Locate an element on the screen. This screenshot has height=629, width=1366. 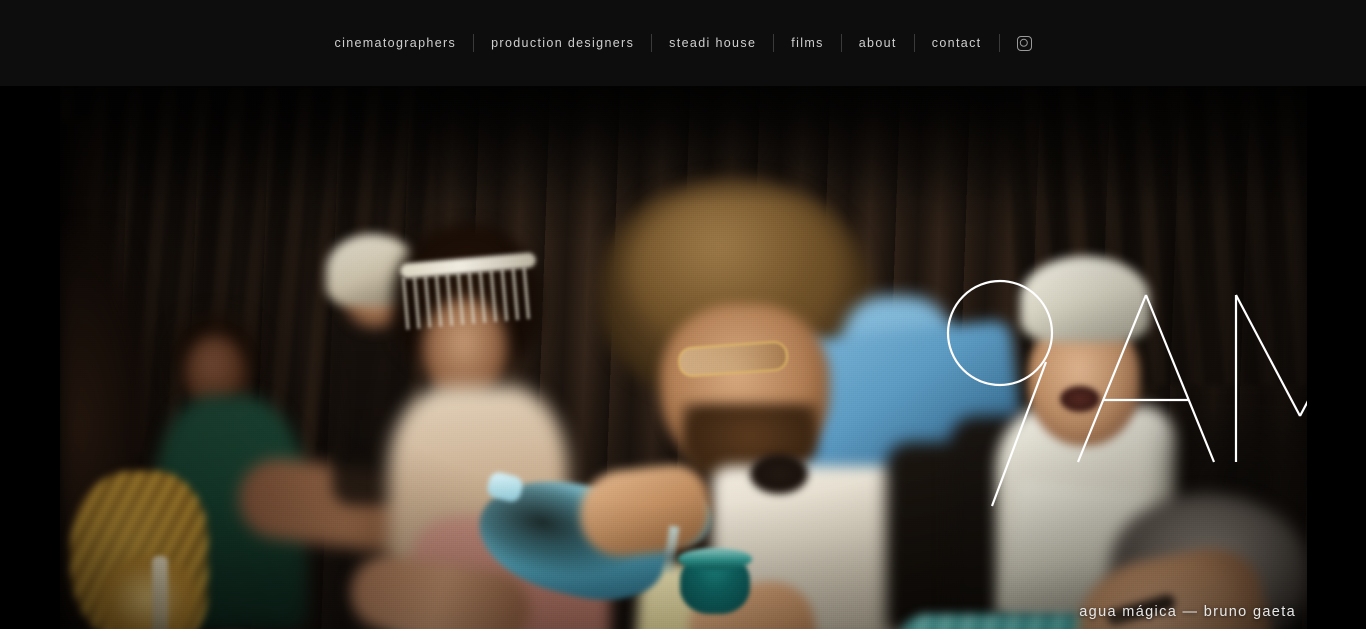
nav-item-cinematographers: cinematographers is located at coordinates (395, 43).